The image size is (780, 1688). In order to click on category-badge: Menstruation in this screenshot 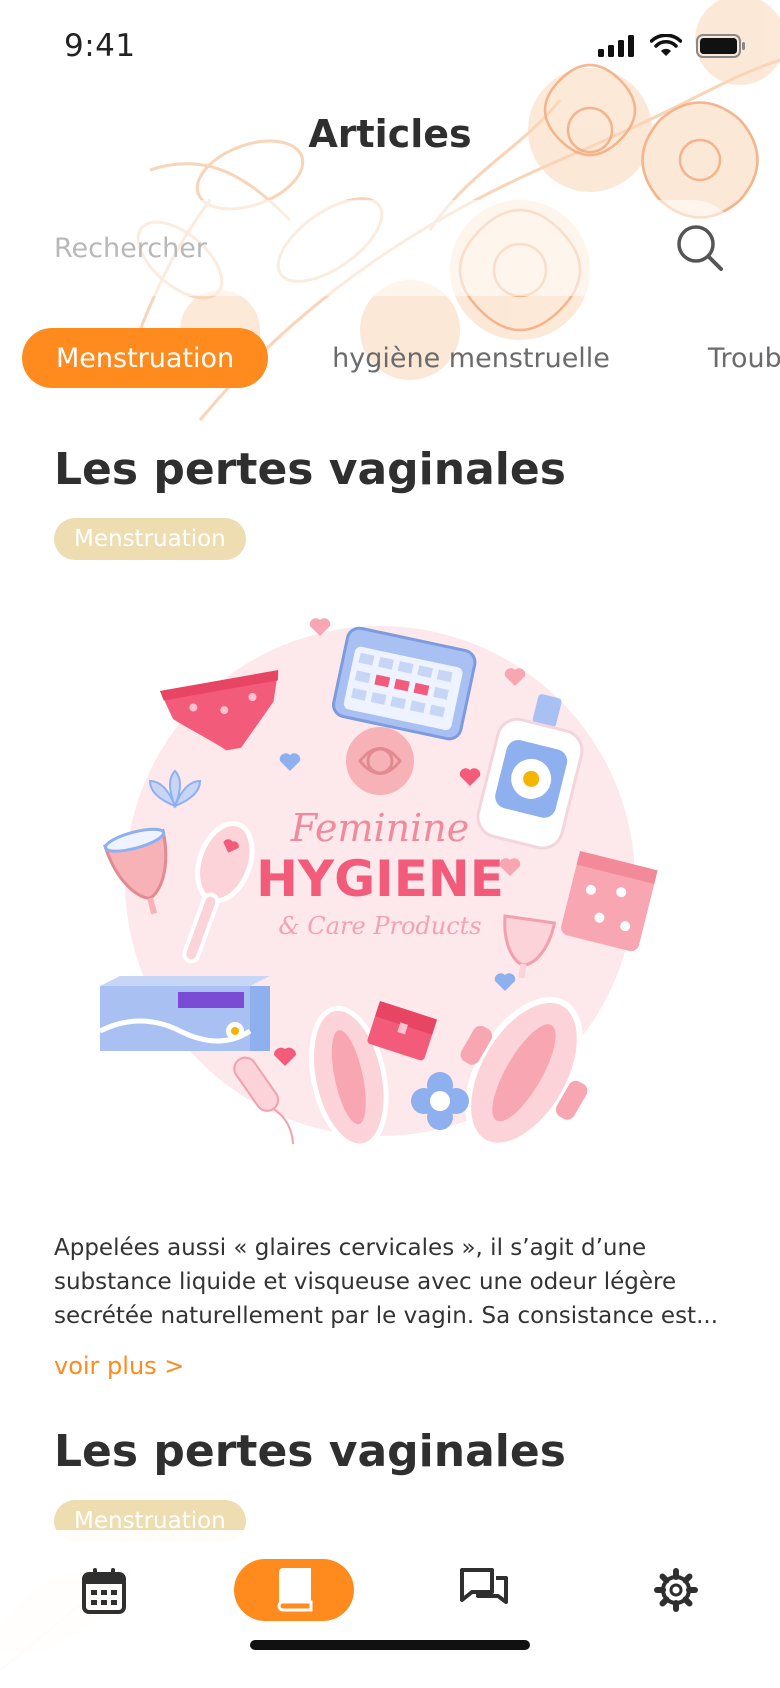, I will do `click(150, 539)`.